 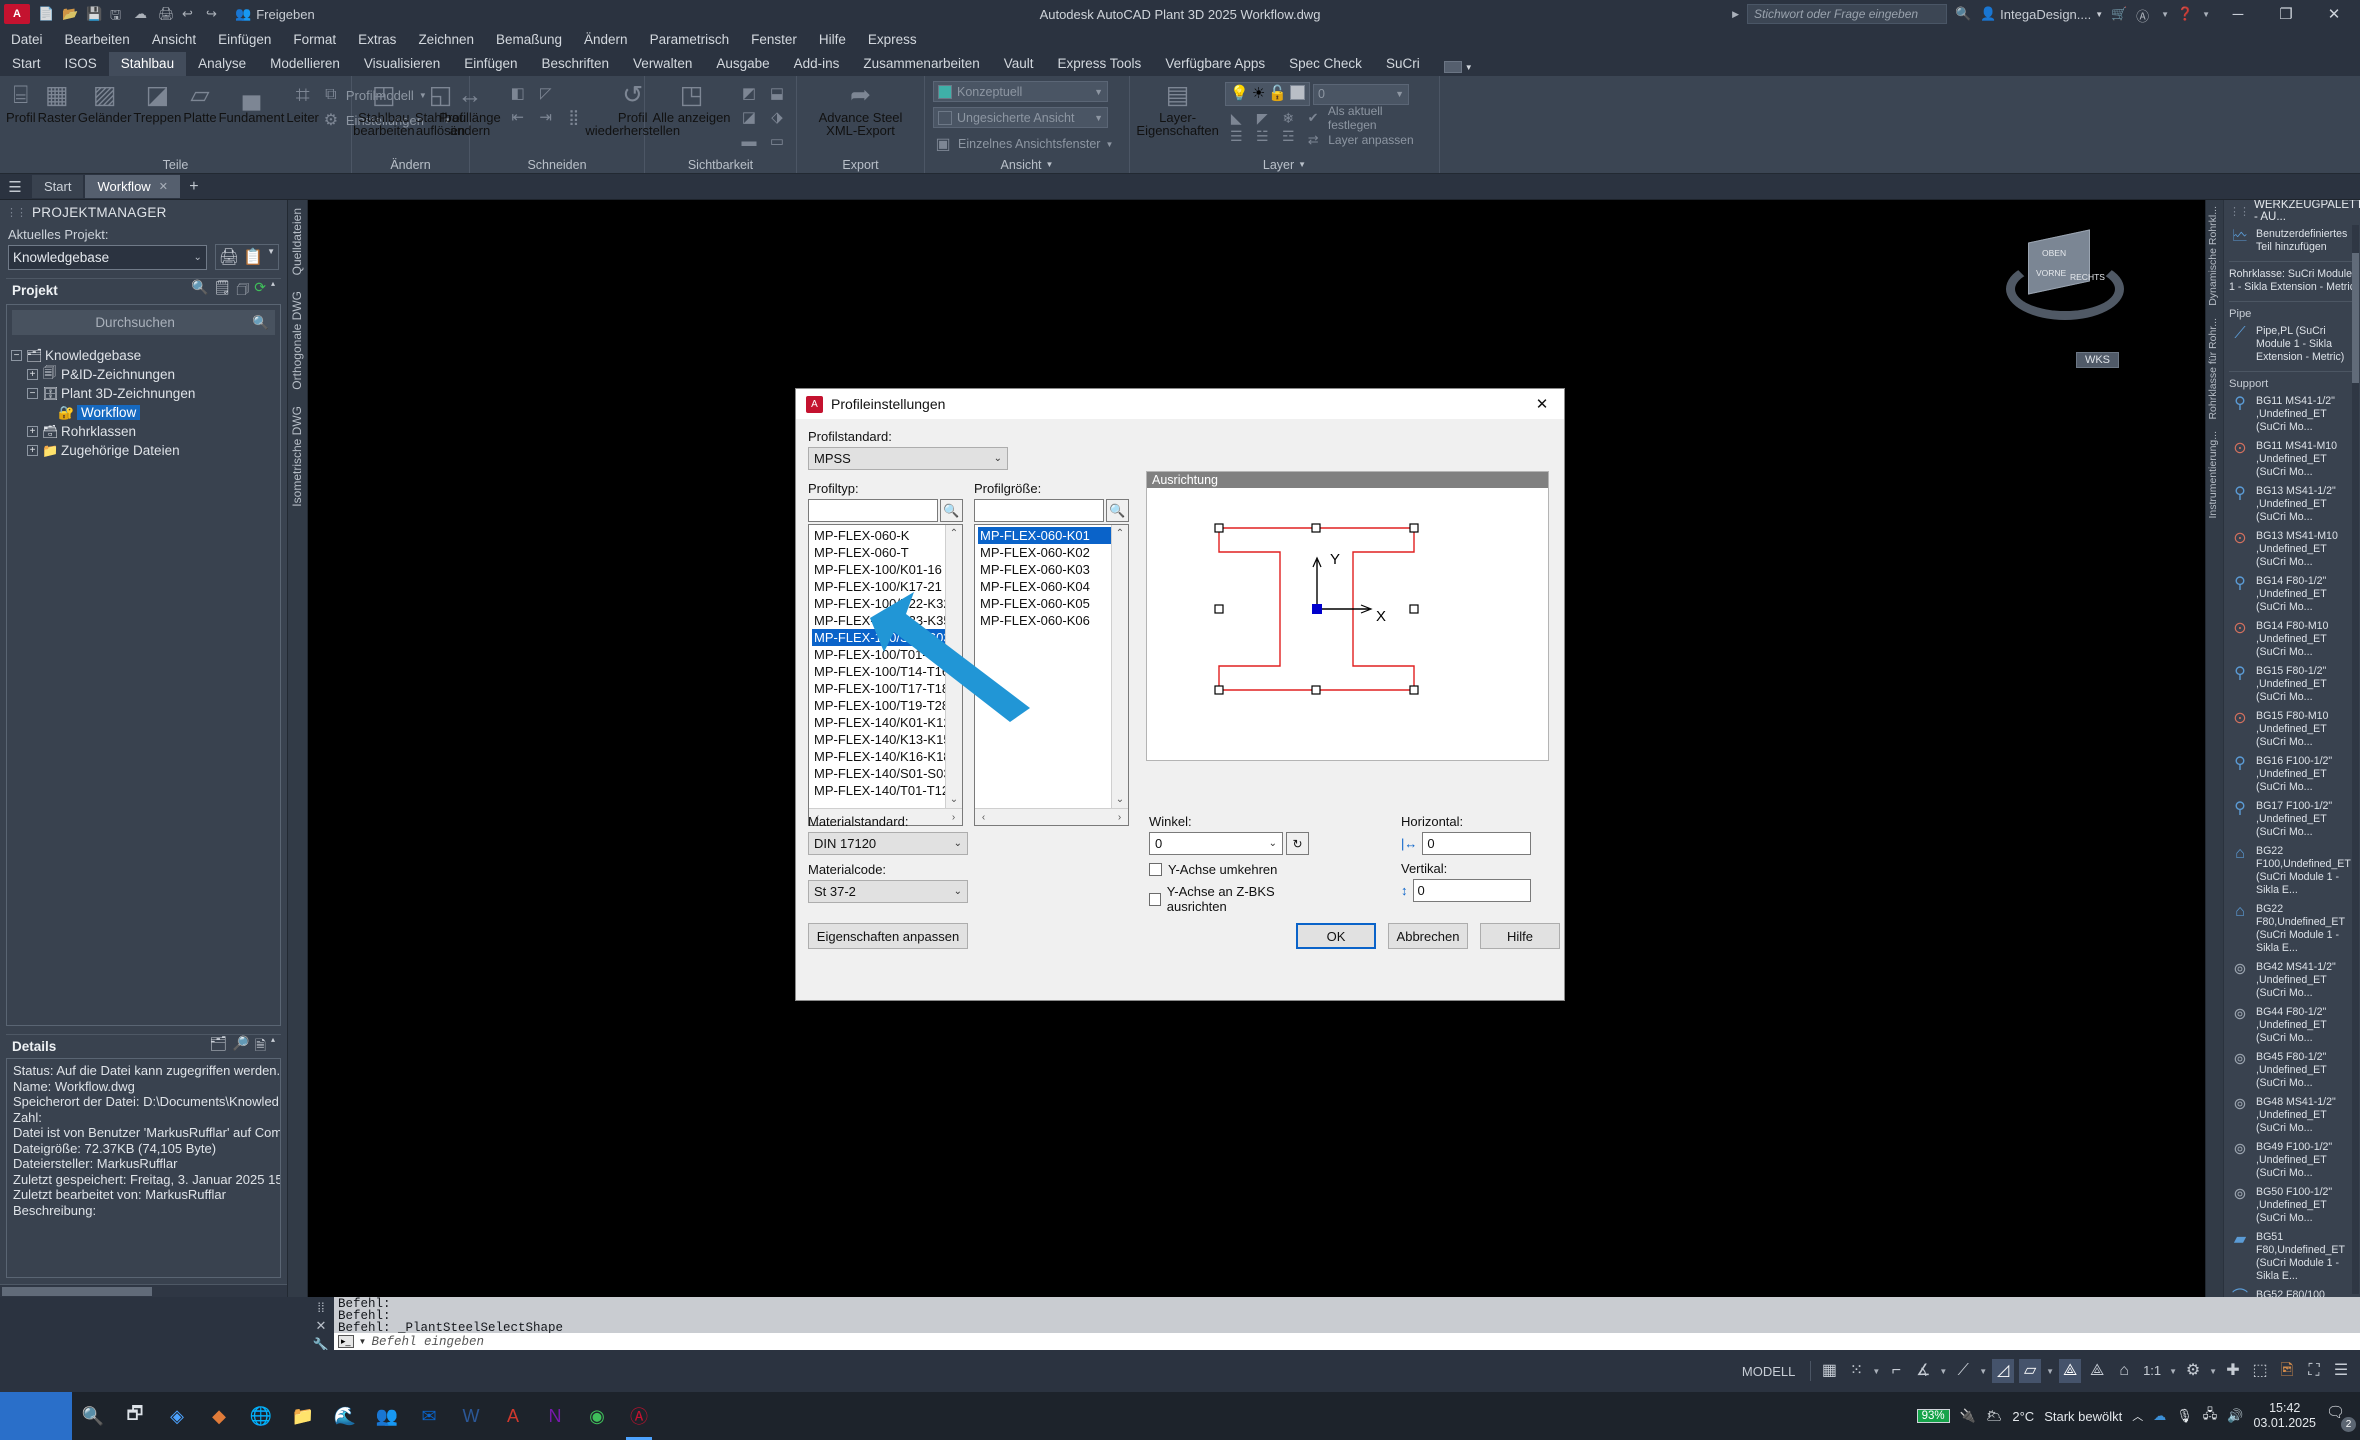 What do you see at coordinates (1994, 1416) in the screenshot?
I see `weather-icon: 🌥` at bounding box center [1994, 1416].